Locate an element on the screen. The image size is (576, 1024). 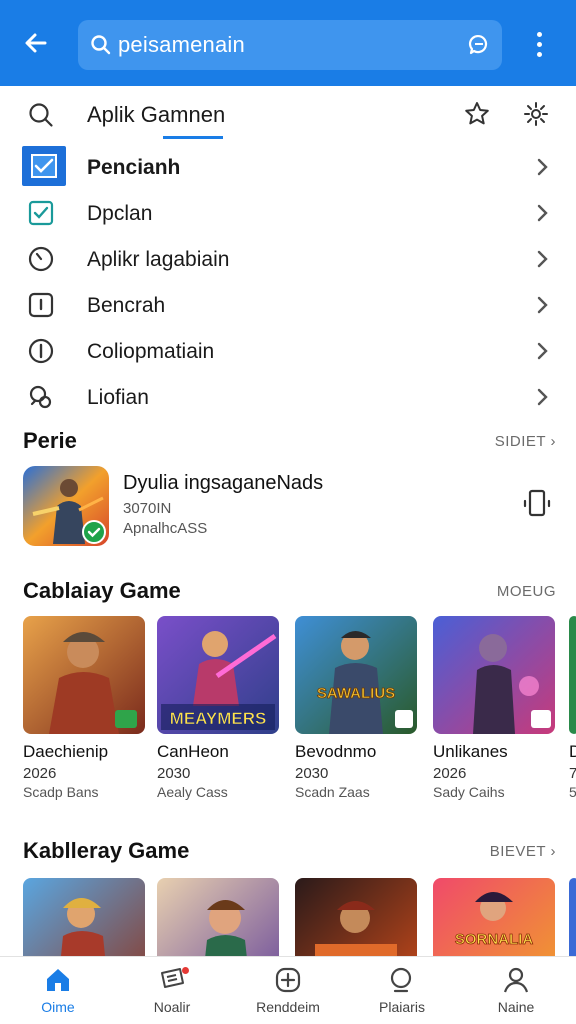
active-underline is located at coordinates (193, 137).